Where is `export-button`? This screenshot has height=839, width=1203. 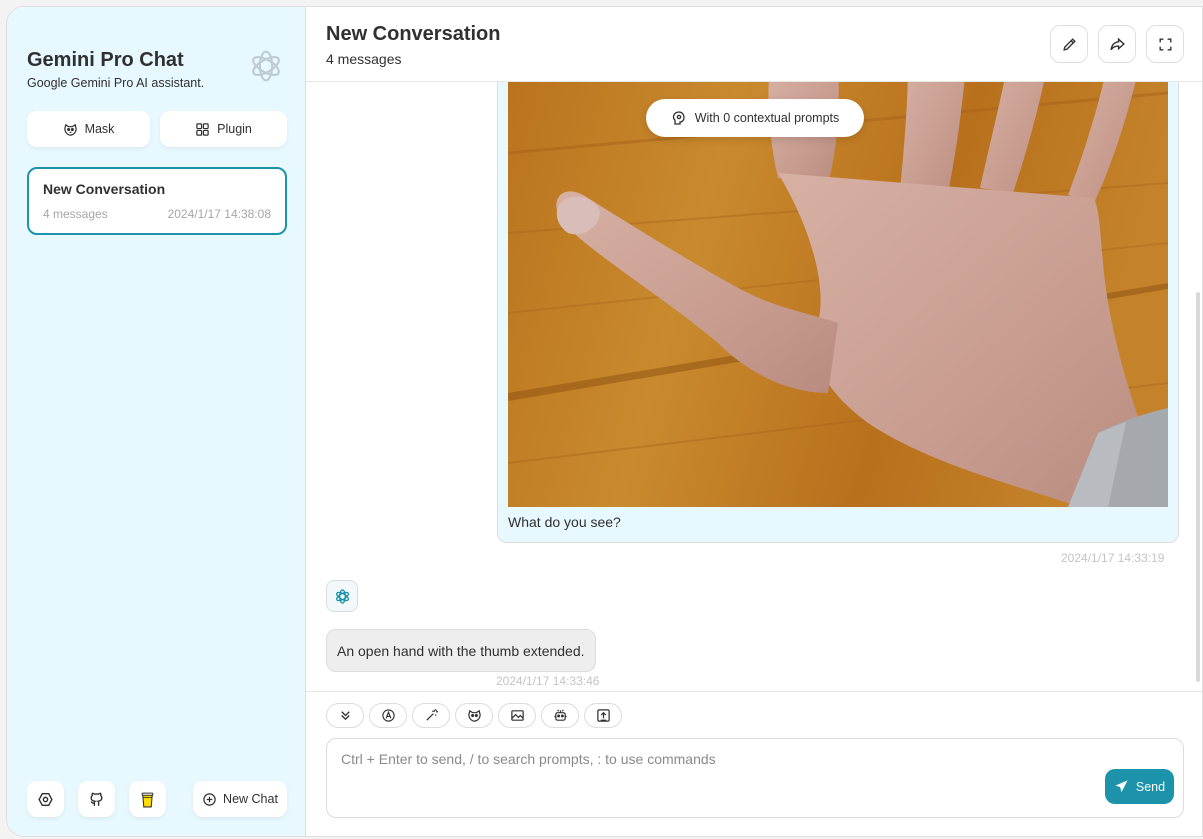 export-button is located at coordinates (603, 715).